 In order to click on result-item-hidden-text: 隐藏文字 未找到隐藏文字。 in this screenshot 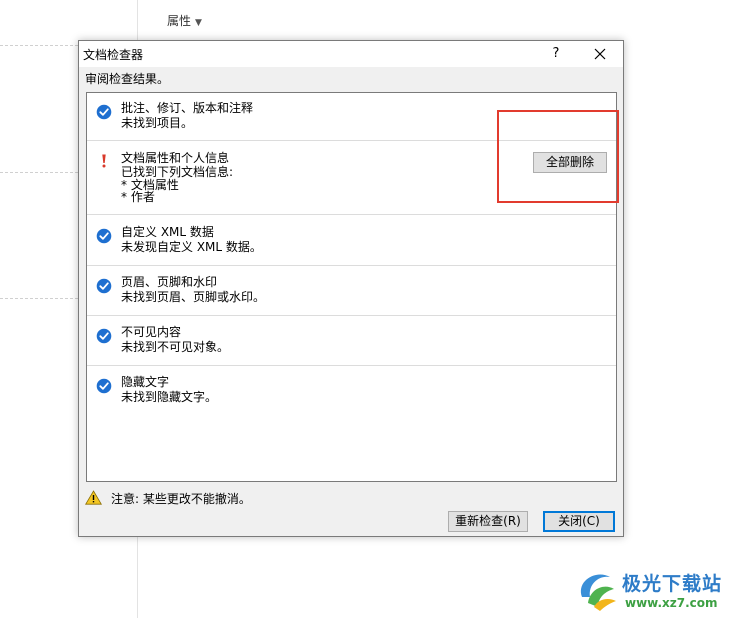, I will do `click(351, 391)`.